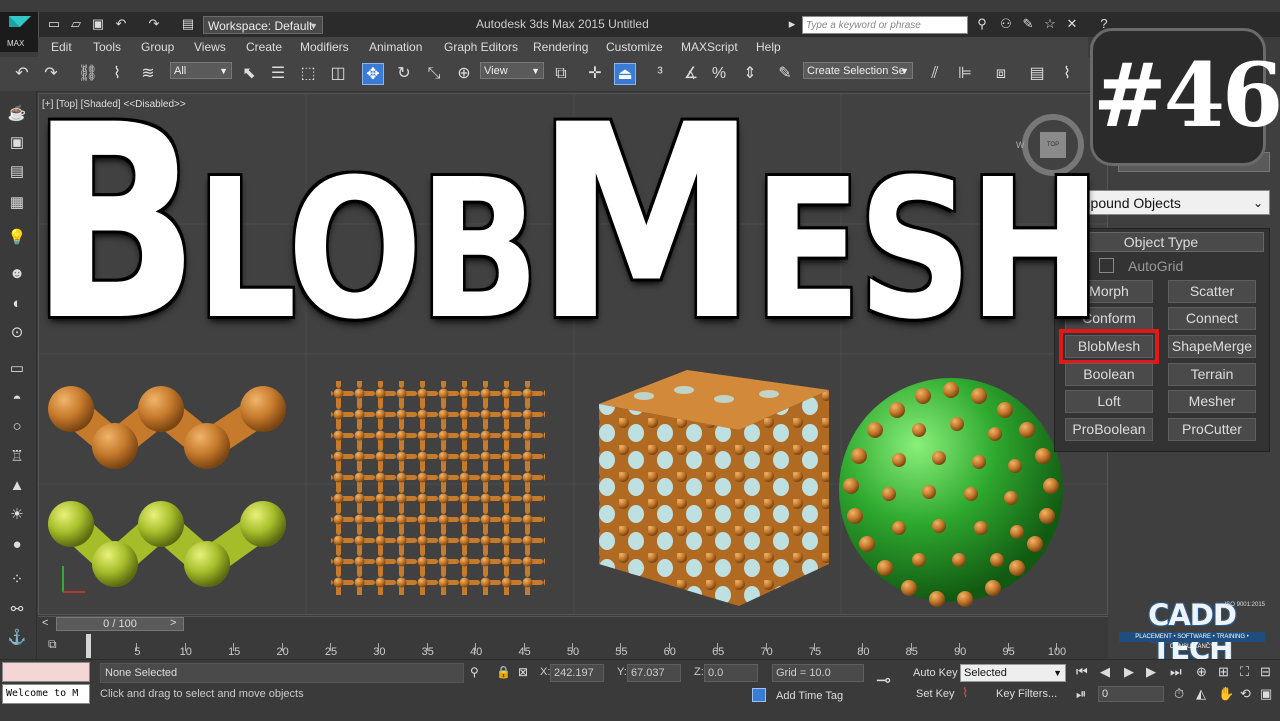  I want to click on align-icon: ⊫, so click(965, 74).